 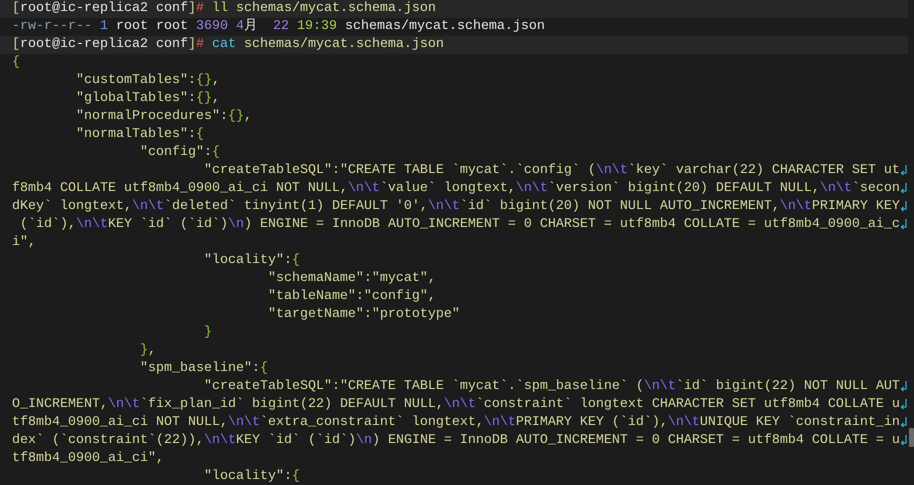 I want to click on terminal-line: "schemaName":"mycat",, so click(x=351, y=279).